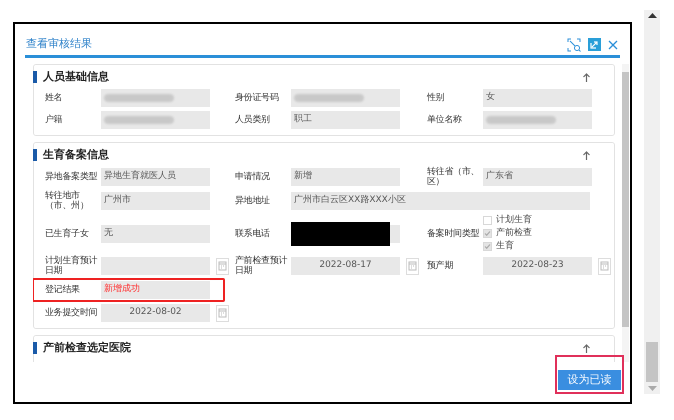 The height and width of the screenshot is (420, 674). Describe the element at coordinates (155, 177) in the screenshot. I see `text-field: 异地生育就医人员` at that location.